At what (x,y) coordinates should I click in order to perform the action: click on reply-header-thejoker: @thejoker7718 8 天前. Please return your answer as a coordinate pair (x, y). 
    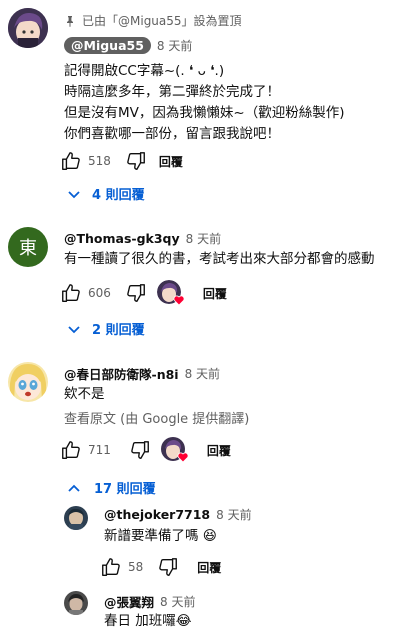
    Looking at the image, I should click on (178, 514).